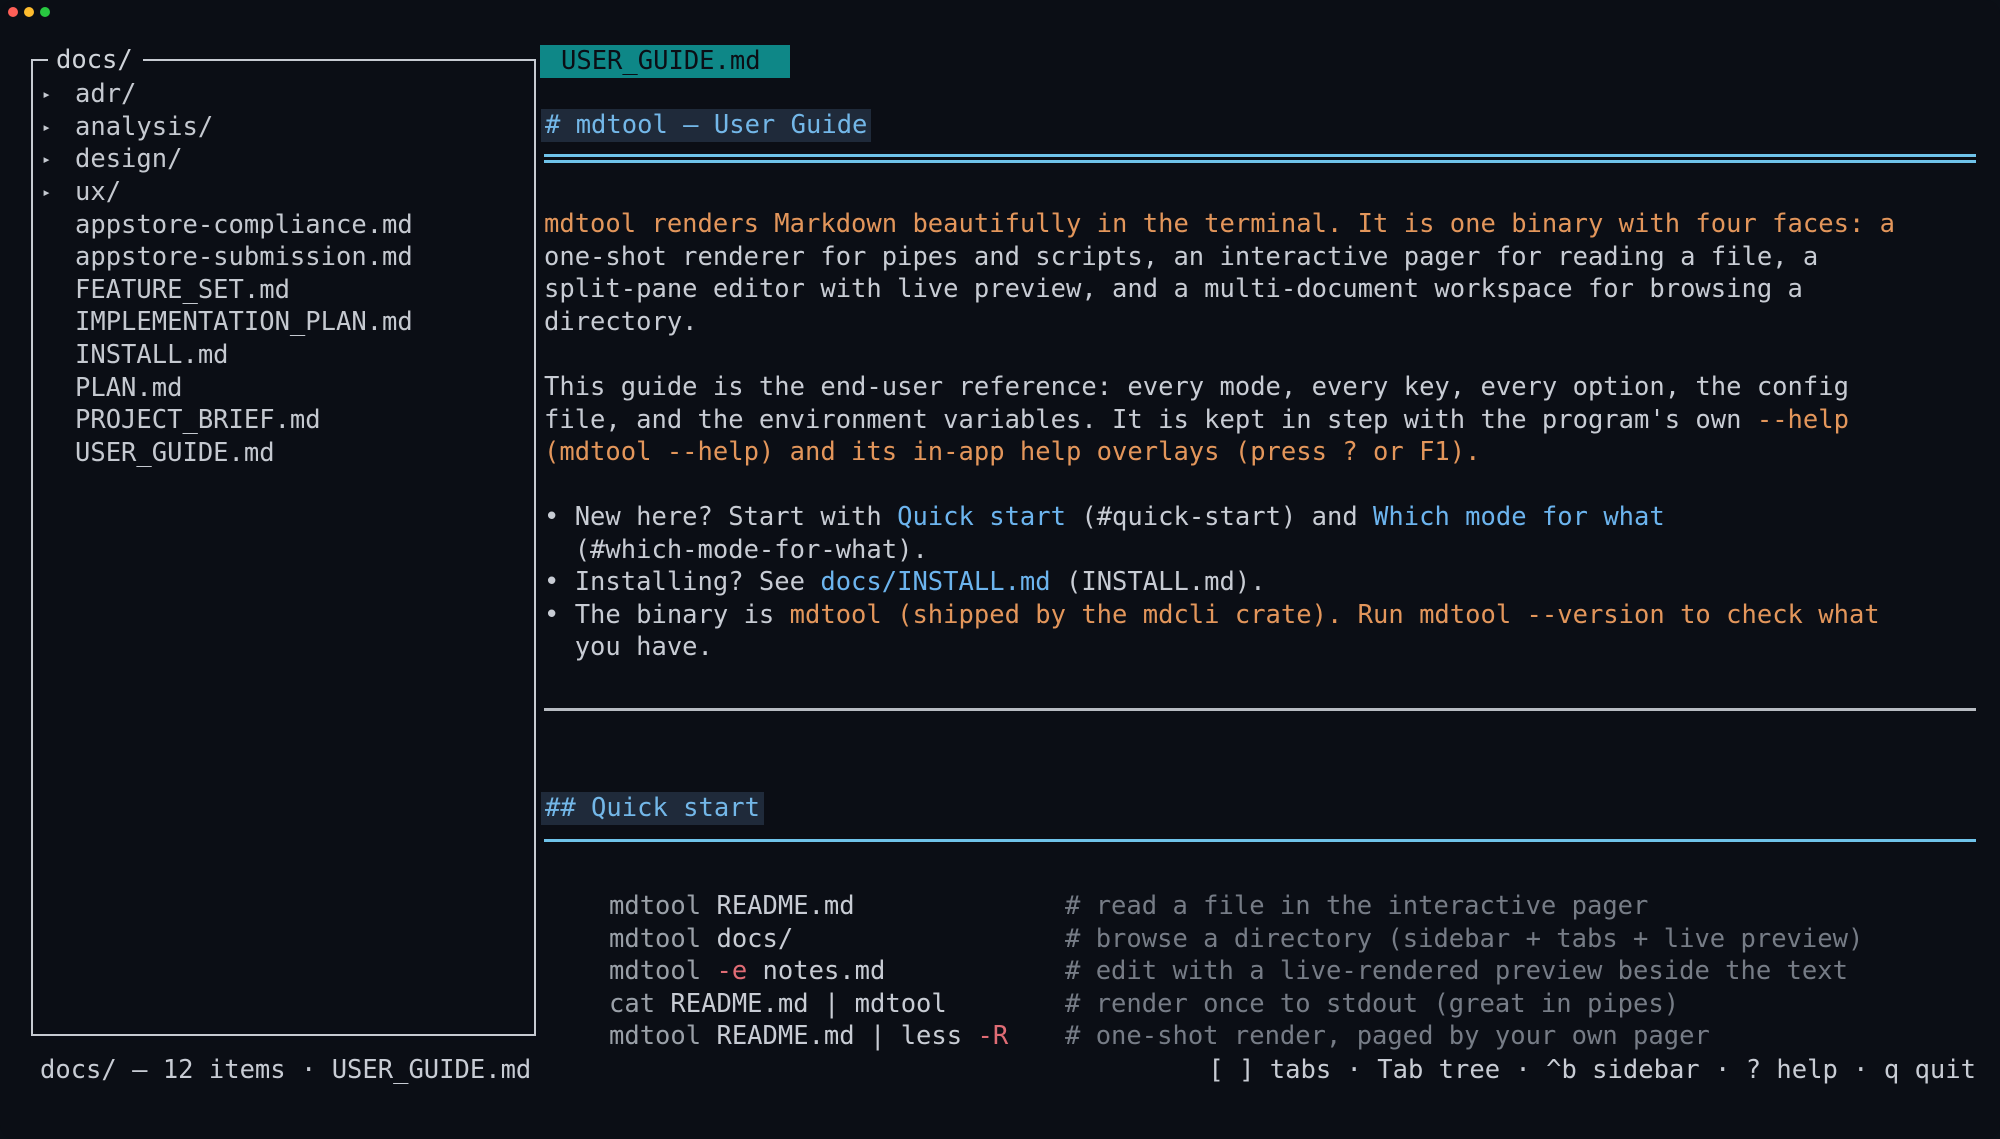 The width and height of the screenshot is (2000, 1139). What do you see at coordinates (144, 126) in the screenshot?
I see `sidebar-item-label: analysis/` at bounding box center [144, 126].